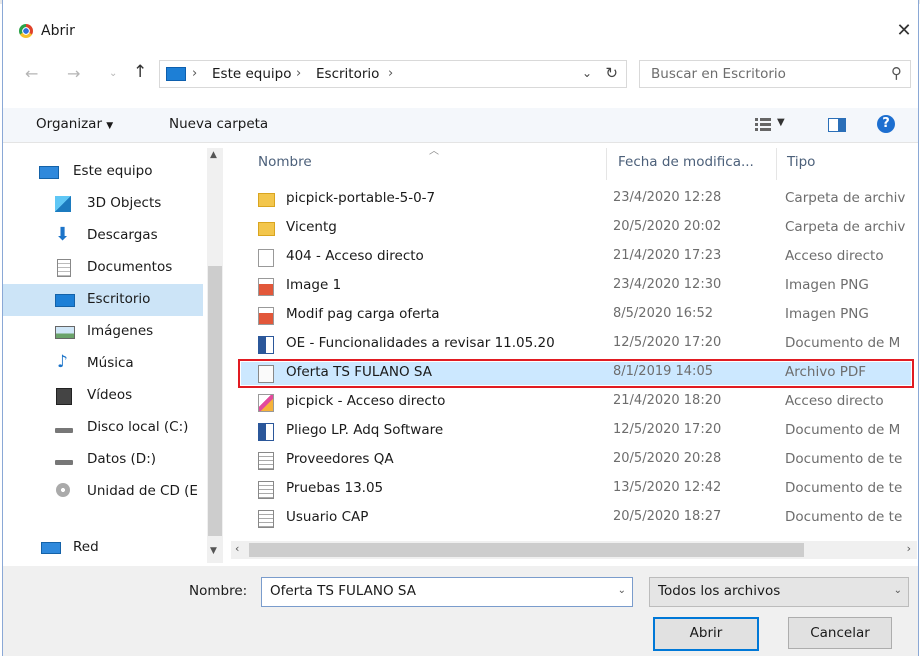  Describe the element at coordinates (663, 371) in the screenshot. I see `file-date: 8/1/2019 14:05` at that location.